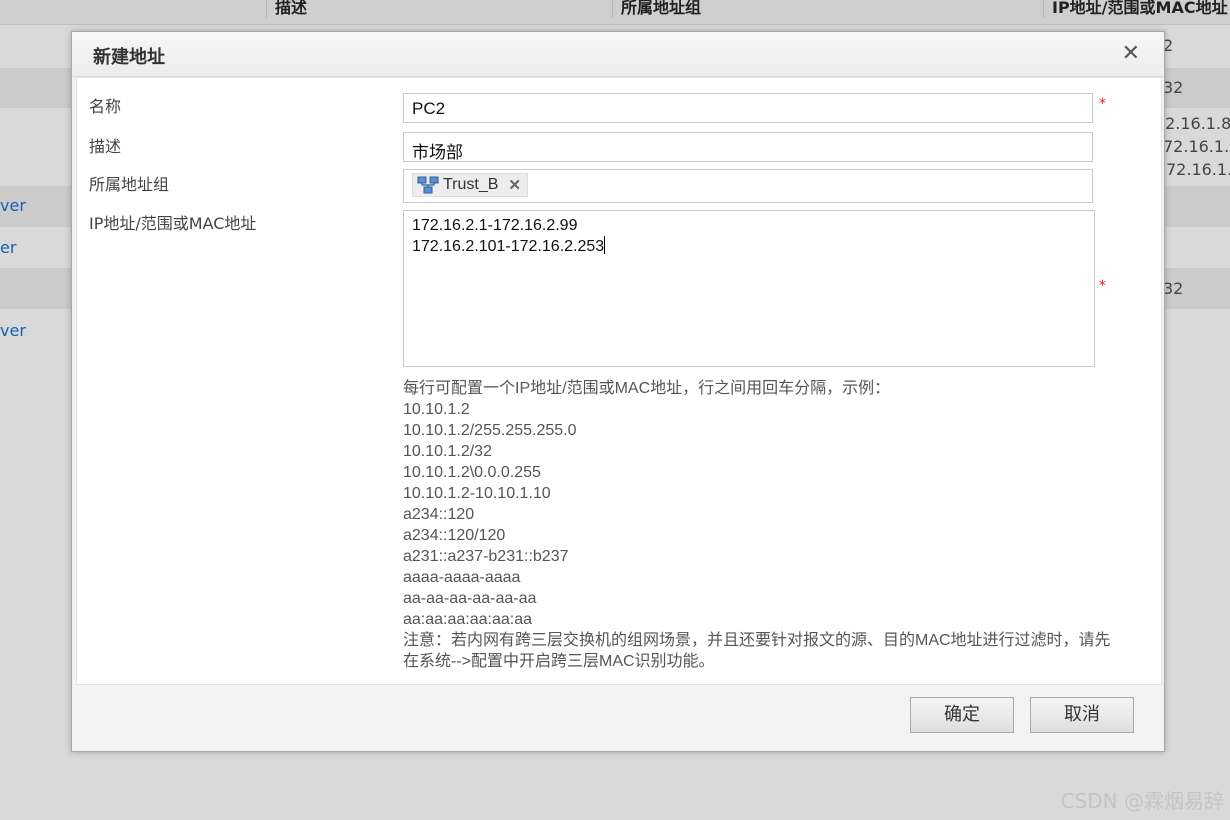 This screenshot has height=820, width=1230. Describe the element at coordinates (477, 493) in the screenshot. I see `help-example: 10.10.1.2-10.10.1.10` at that location.